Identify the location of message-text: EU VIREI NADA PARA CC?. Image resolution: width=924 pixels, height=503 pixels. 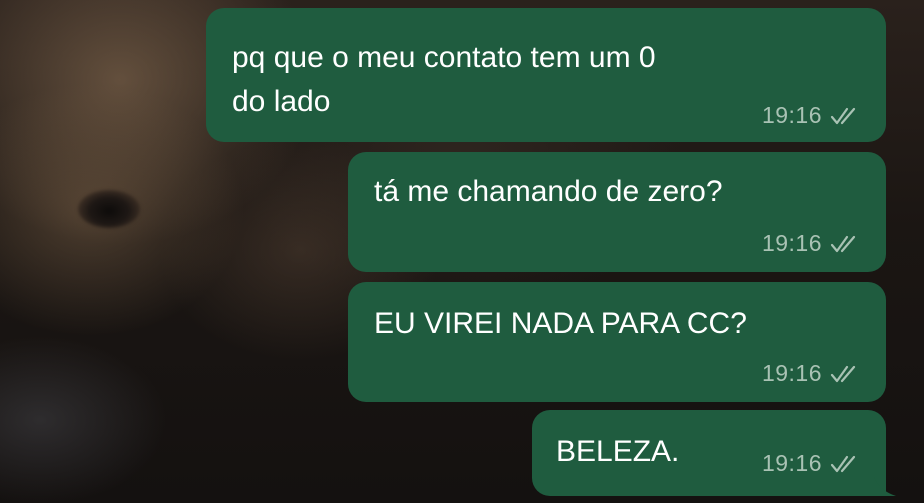
(560, 323).